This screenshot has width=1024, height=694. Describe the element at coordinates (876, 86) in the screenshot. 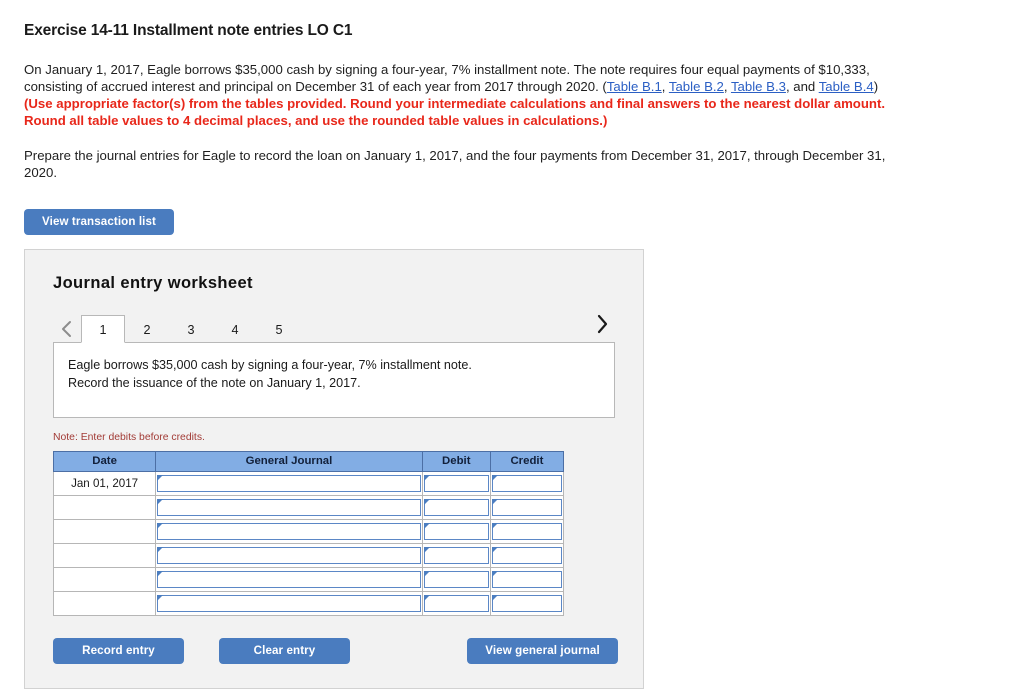

I see `problem-text-close-paren: )` at that location.